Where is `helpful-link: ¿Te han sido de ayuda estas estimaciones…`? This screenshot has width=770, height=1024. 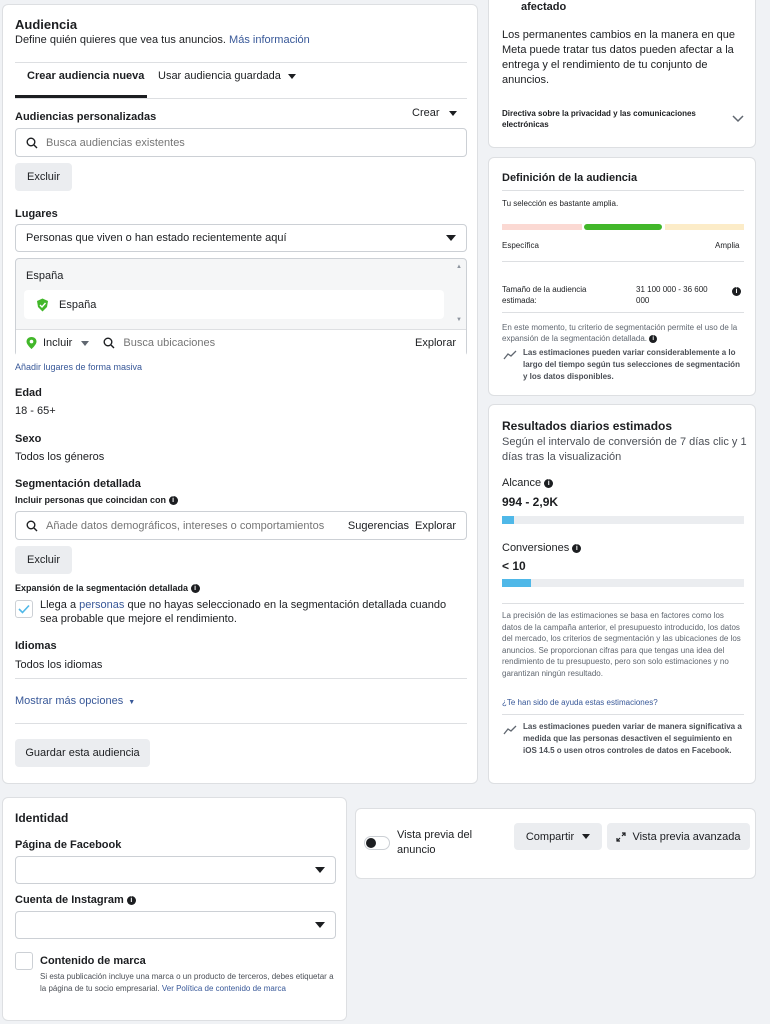 helpful-link: ¿Te han sido de ayuda estas estimaciones… is located at coordinates (580, 702).